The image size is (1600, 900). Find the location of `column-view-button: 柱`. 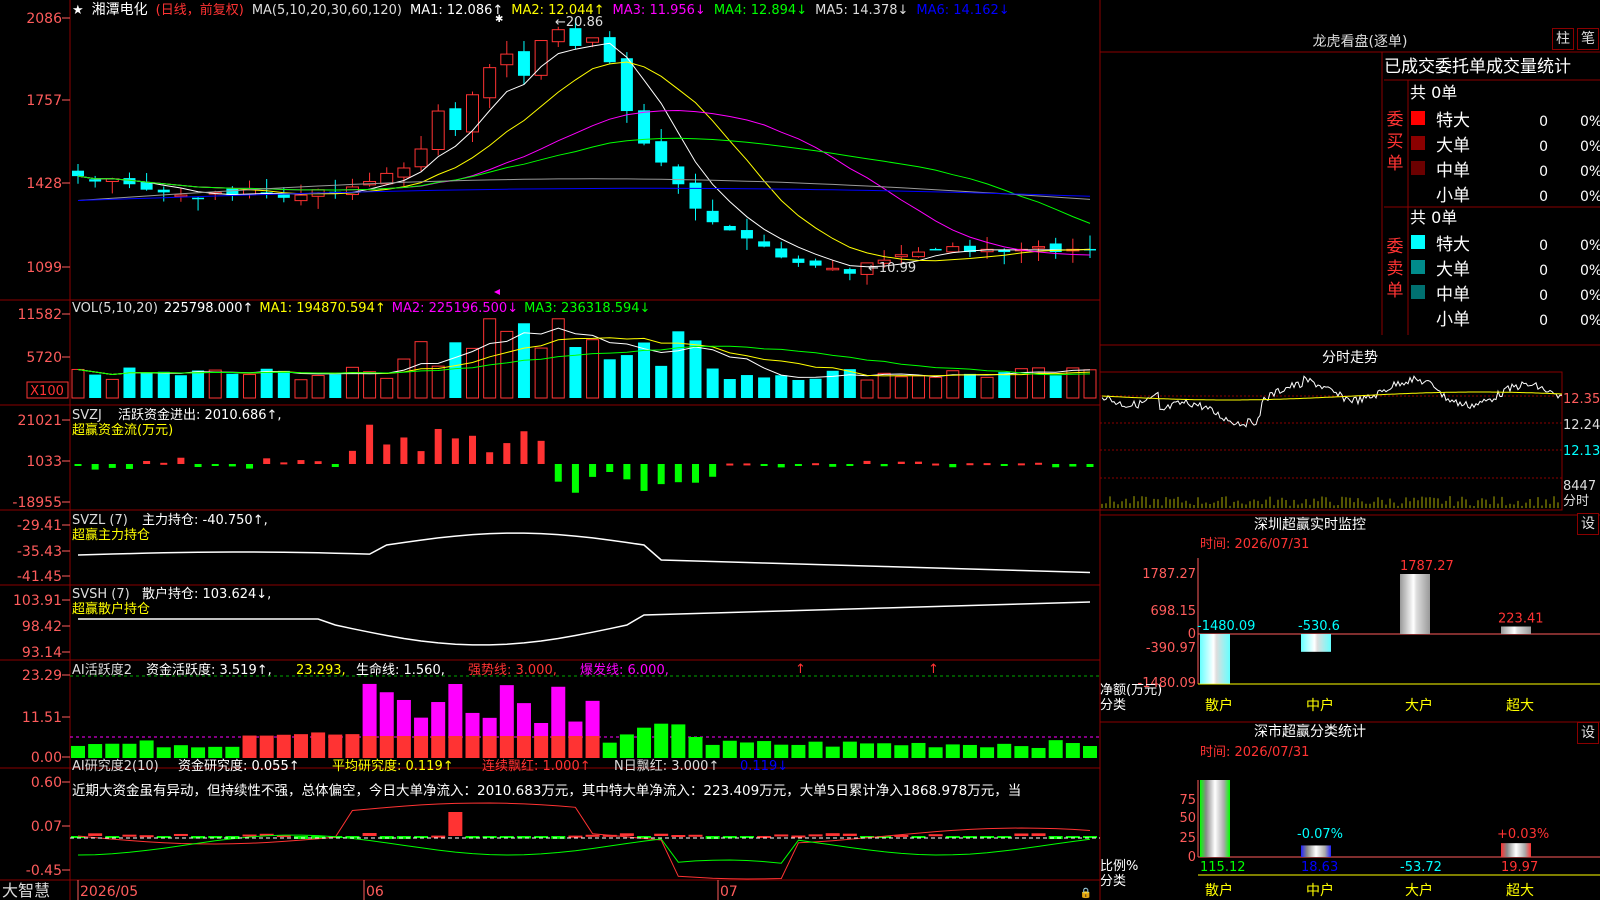

column-view-button: 柱 is located at coordinates (1563, 39).